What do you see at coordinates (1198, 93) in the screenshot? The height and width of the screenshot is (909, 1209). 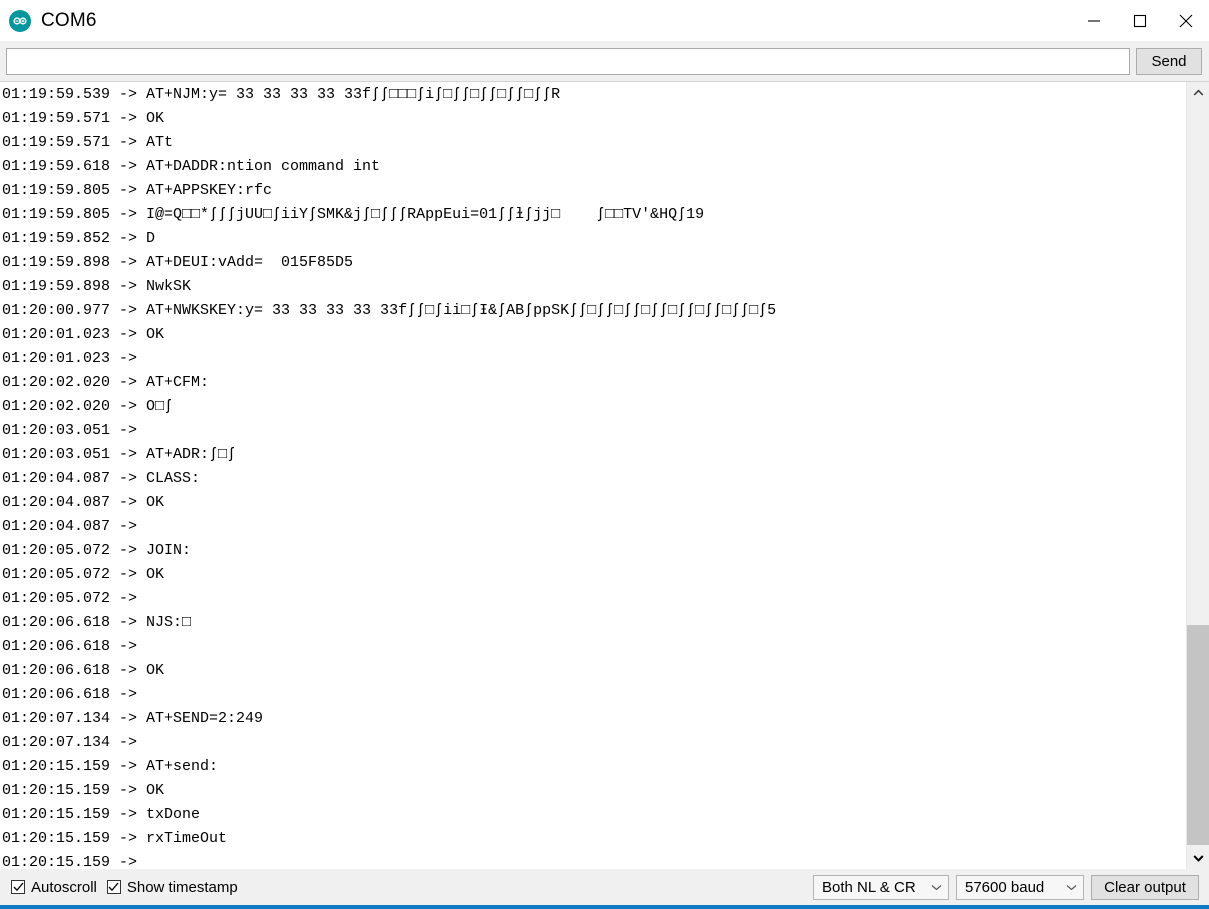 I see `chevron-up-icon` at bounding box center [1198, 93].